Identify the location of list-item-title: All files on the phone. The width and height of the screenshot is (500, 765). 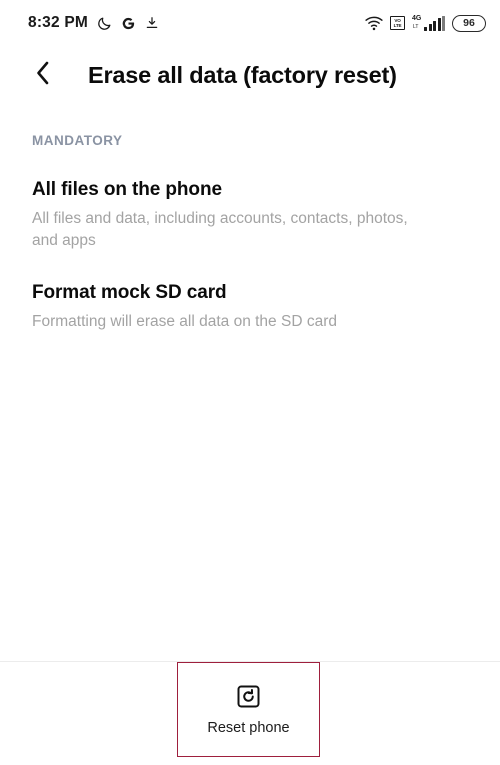
(127, 189).